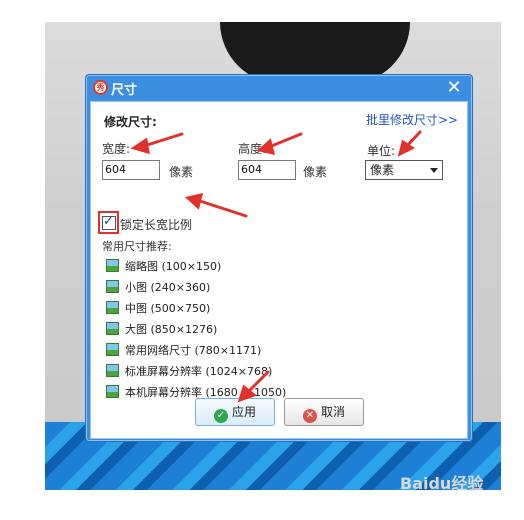  I want to click on unit-selected-value: 像素, so click(382, 170).